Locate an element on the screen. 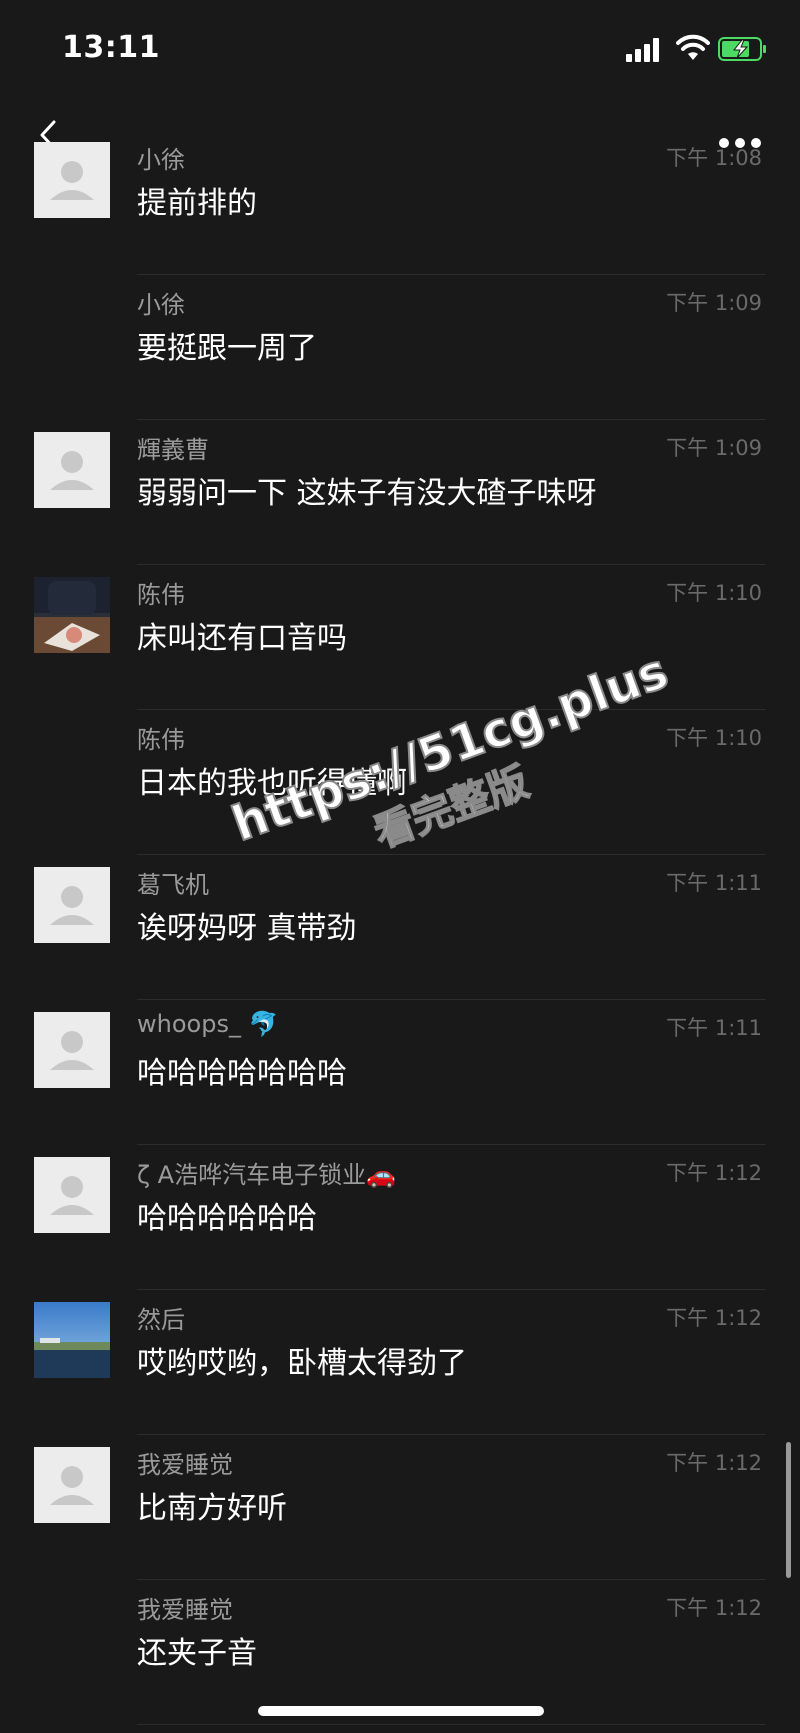 The width and height of the screenshot is (800, 1733). sender-name: 然后 is located at coordinates (161, 1317).